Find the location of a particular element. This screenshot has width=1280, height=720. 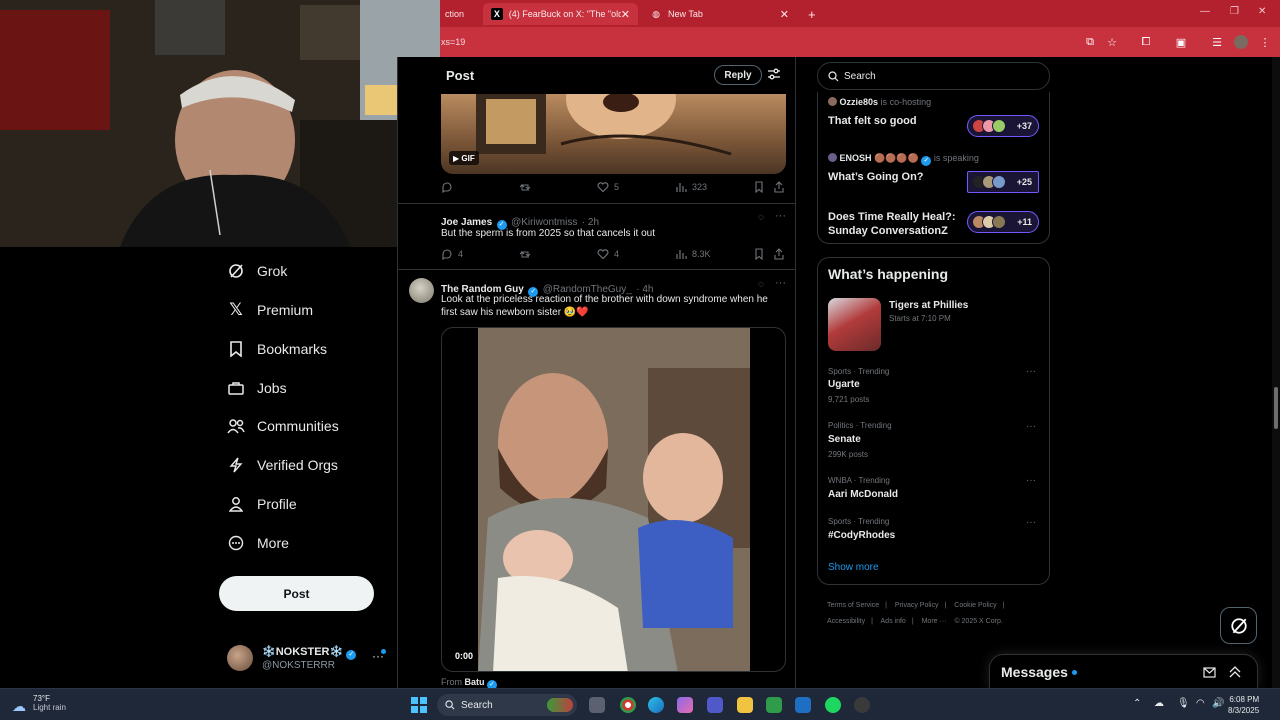

post-button: Post is located at coordinates (296, 593).